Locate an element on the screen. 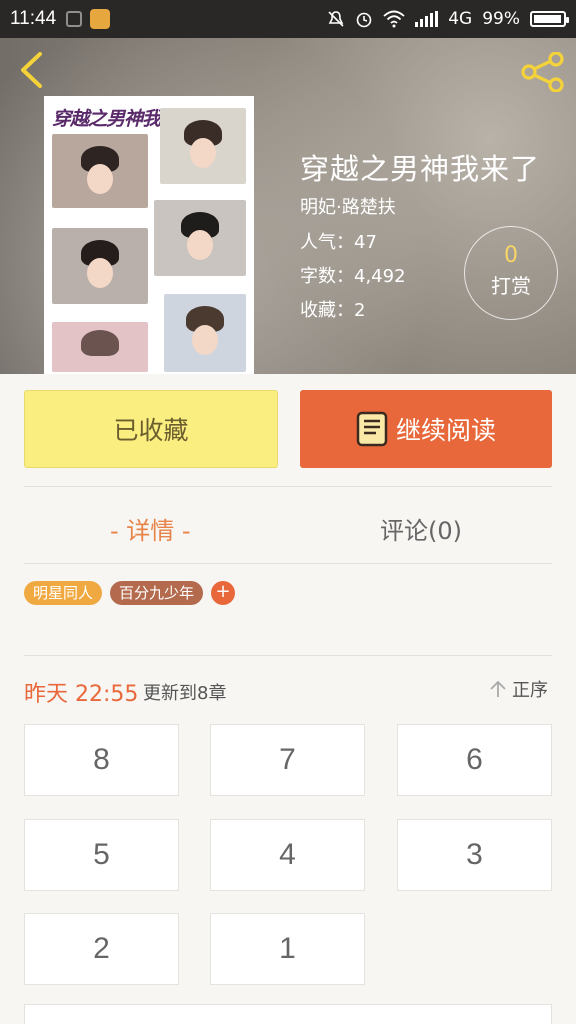 The width and height of the screenshot is (576, 1024). alarm-icon is located at coordinates (364, 20).